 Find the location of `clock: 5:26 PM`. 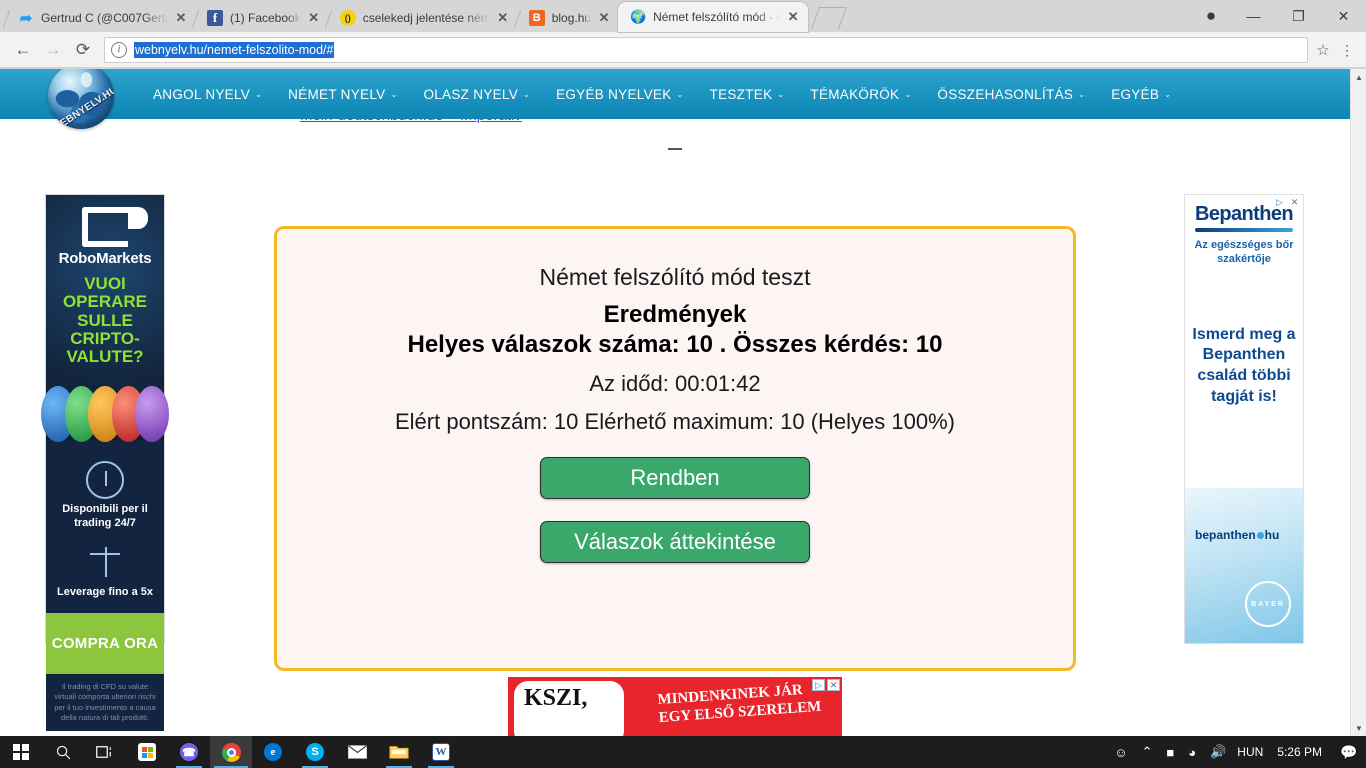

clock: 5:26 PM is located at coordinates (1302, 752).